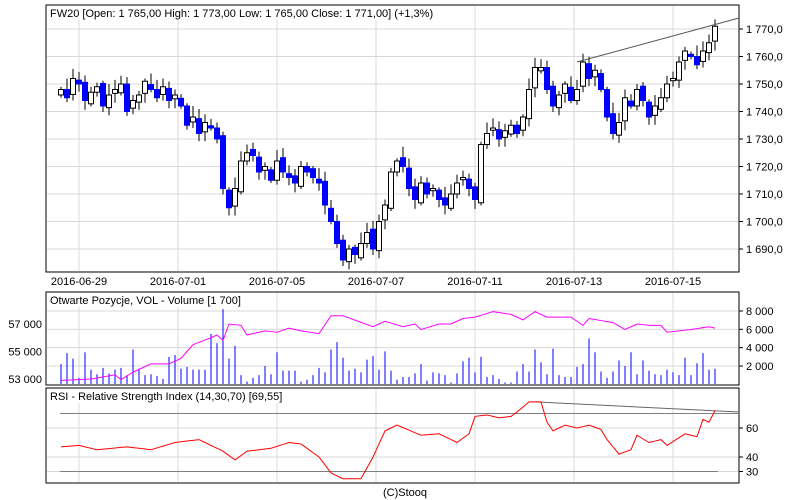 This screenshot has height=500, width=800. Describe the element at coordinates (79, 282) in the screenshot. I see `x-tick-label: 2016-06-29` at that location.